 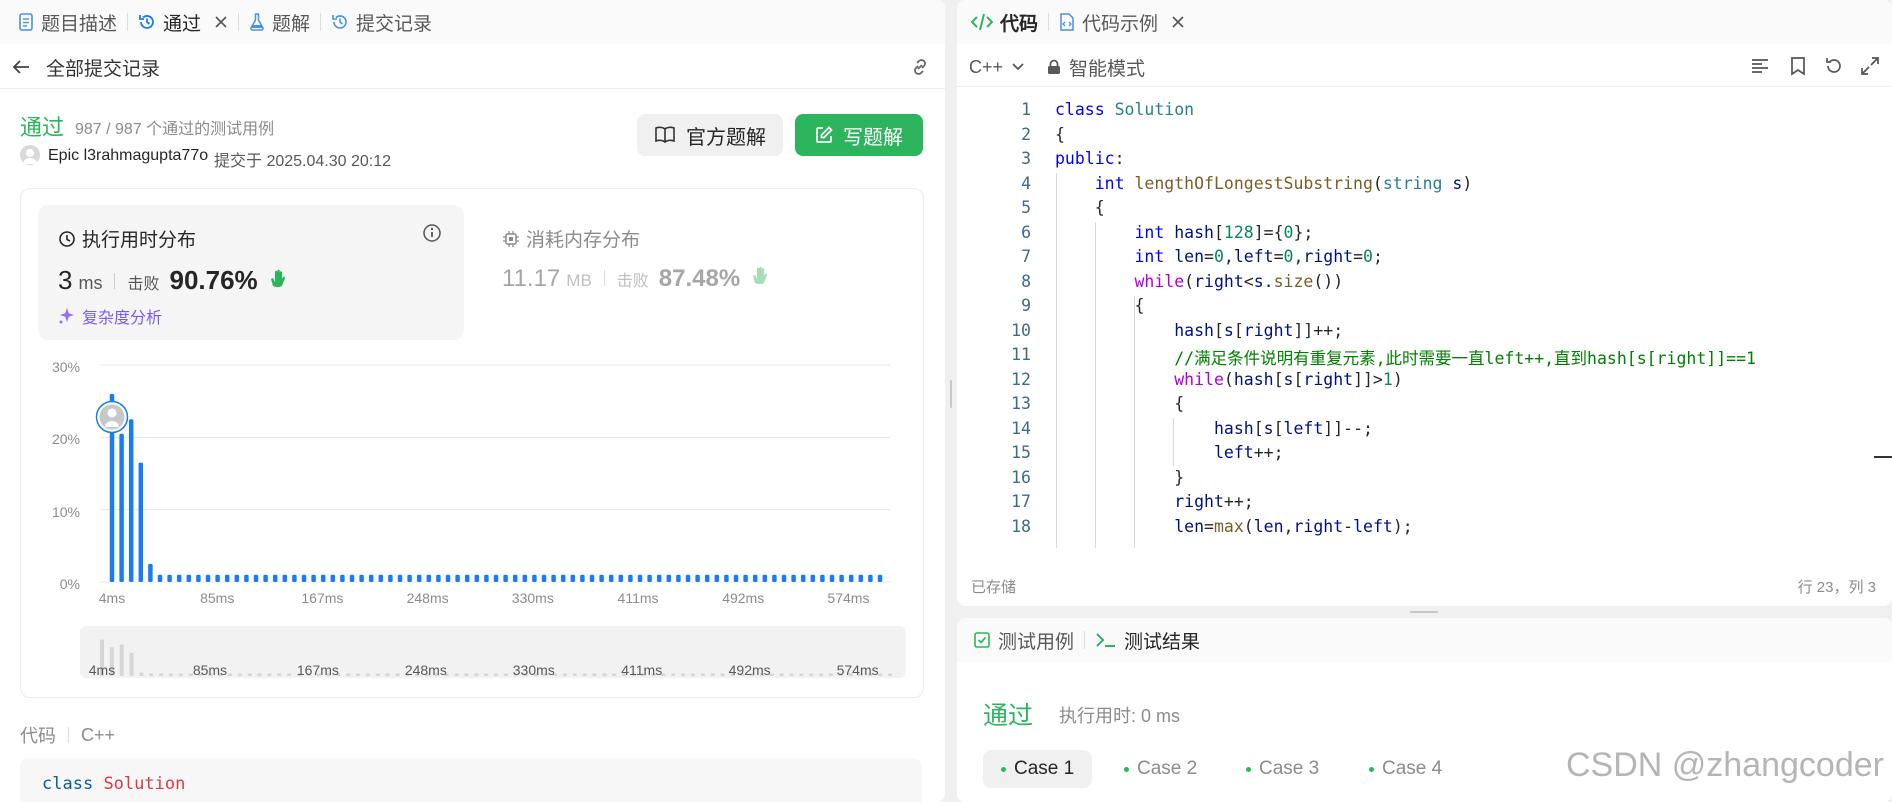 I want to click on tab-code: 代码, so click(x=1002, y=22).